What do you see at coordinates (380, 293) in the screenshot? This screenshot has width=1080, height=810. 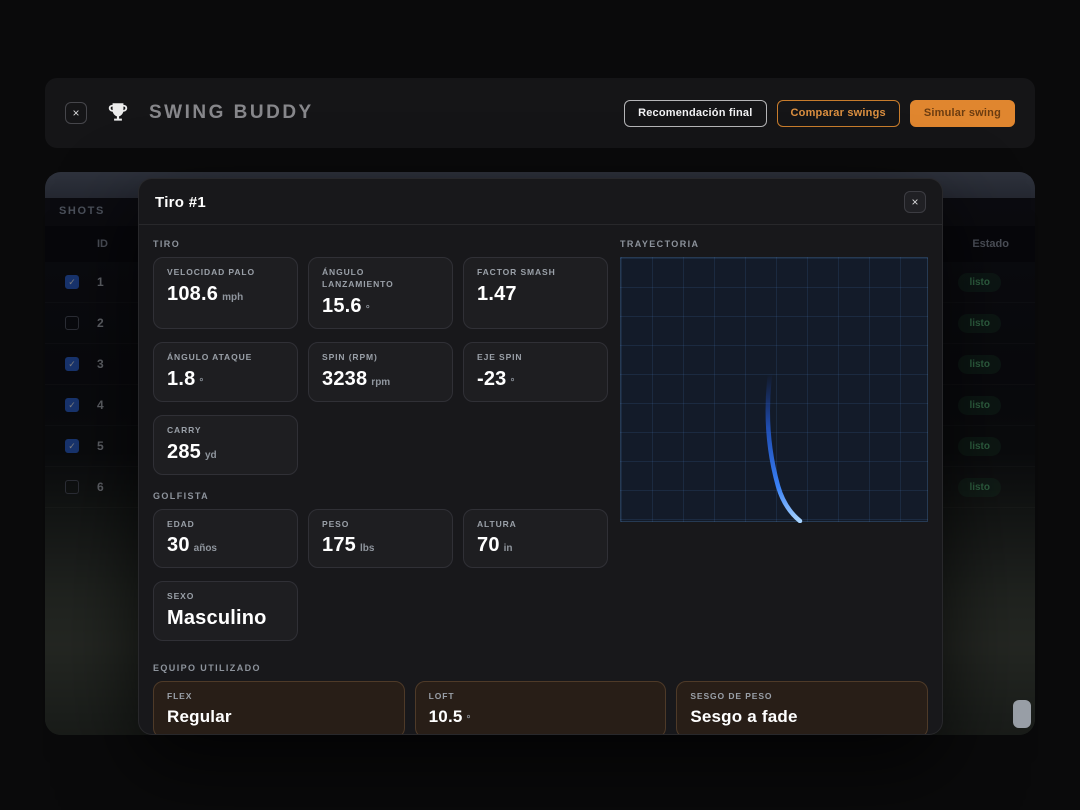 I see `metric-card-angulo-lanzamiento: ÁNGULO LANZAMIENTO 15.6 °` at bounding box center [380, 293].